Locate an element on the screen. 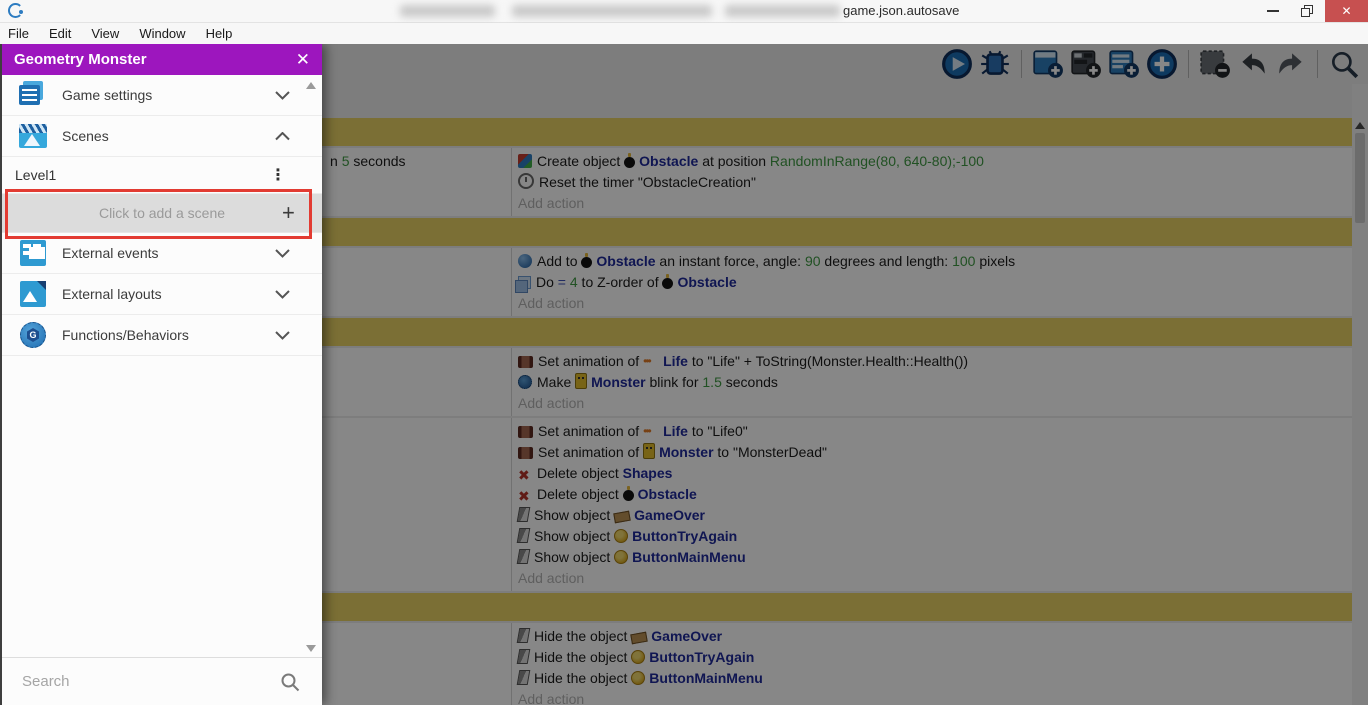 The width and height of the screenshot is (1368, 705). drawer-header: Geometry Monster ✕ is located at coordinates (162, 59).